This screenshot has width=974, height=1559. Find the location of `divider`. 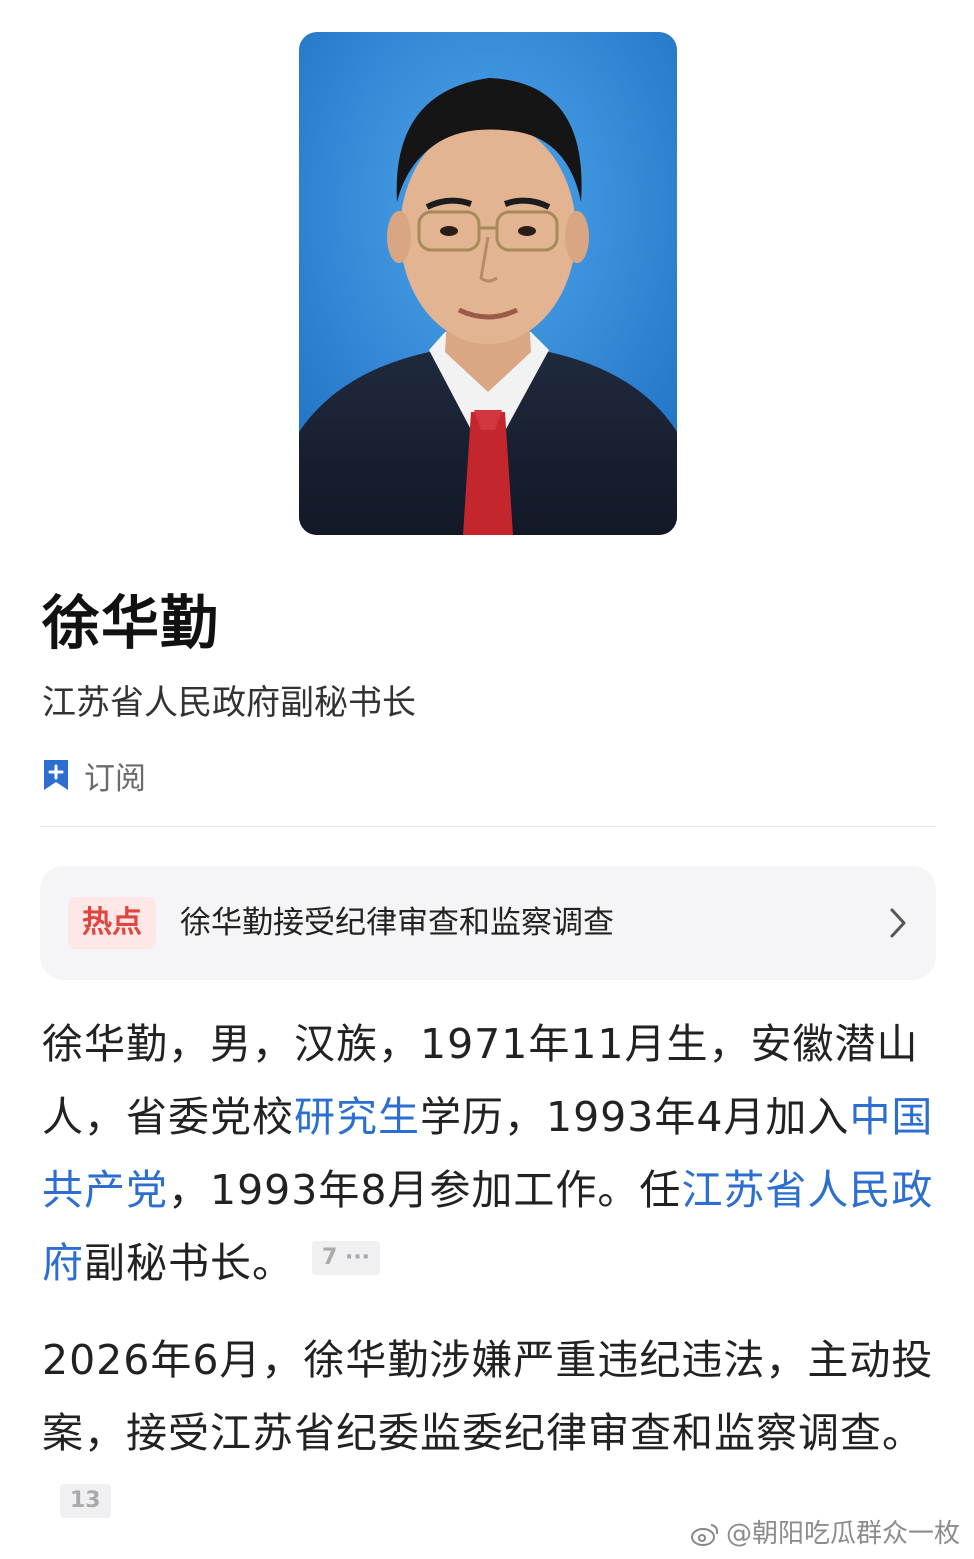

divider is located at coordinates (488, 826).